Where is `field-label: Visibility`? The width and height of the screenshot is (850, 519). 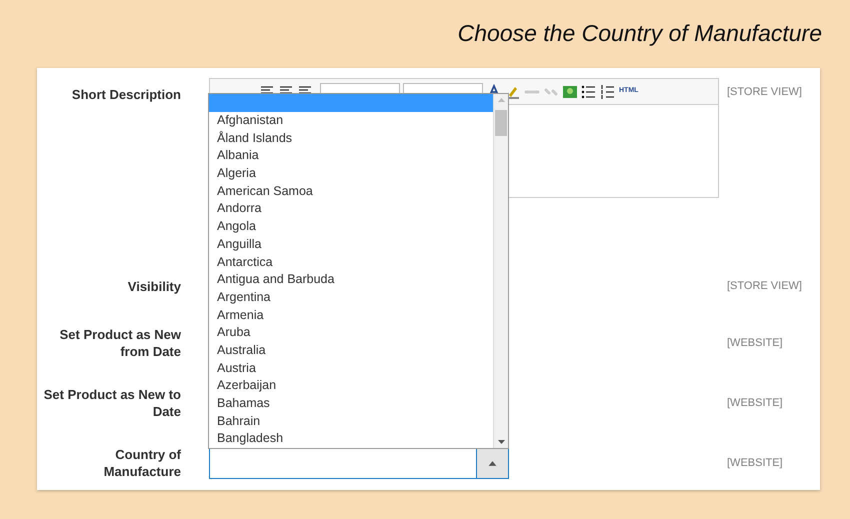 field-label: Visibility is located at coordinates (153, 286).